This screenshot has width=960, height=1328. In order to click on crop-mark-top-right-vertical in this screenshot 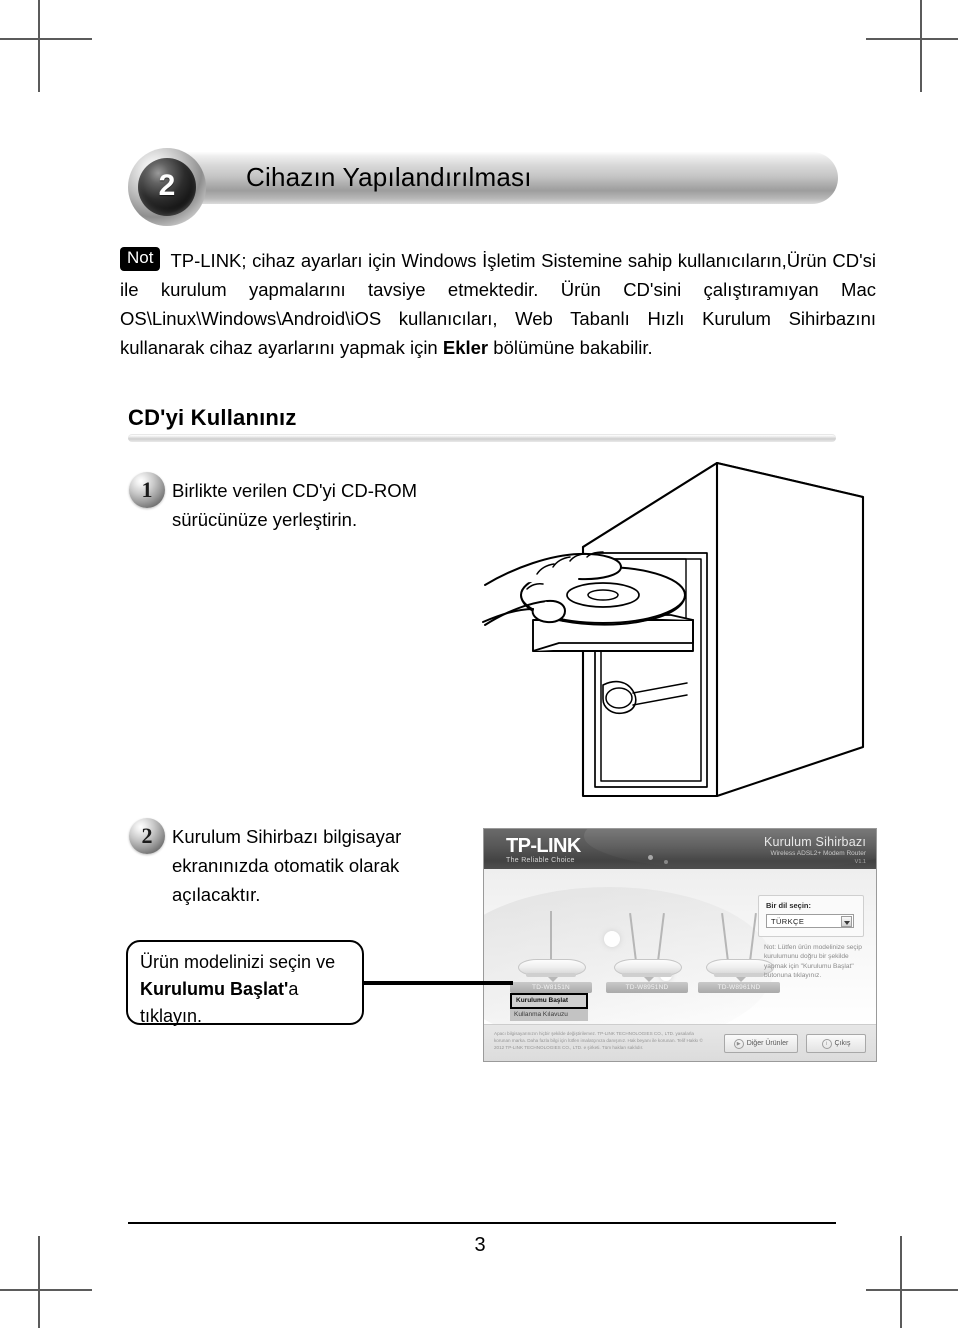, I will do `click(921, 46)`.